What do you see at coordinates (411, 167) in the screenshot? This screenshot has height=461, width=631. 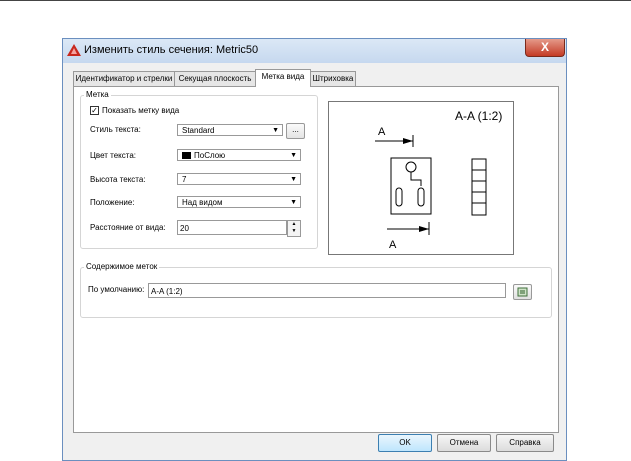 I see `part-hole` at bounding box center [411, 167].